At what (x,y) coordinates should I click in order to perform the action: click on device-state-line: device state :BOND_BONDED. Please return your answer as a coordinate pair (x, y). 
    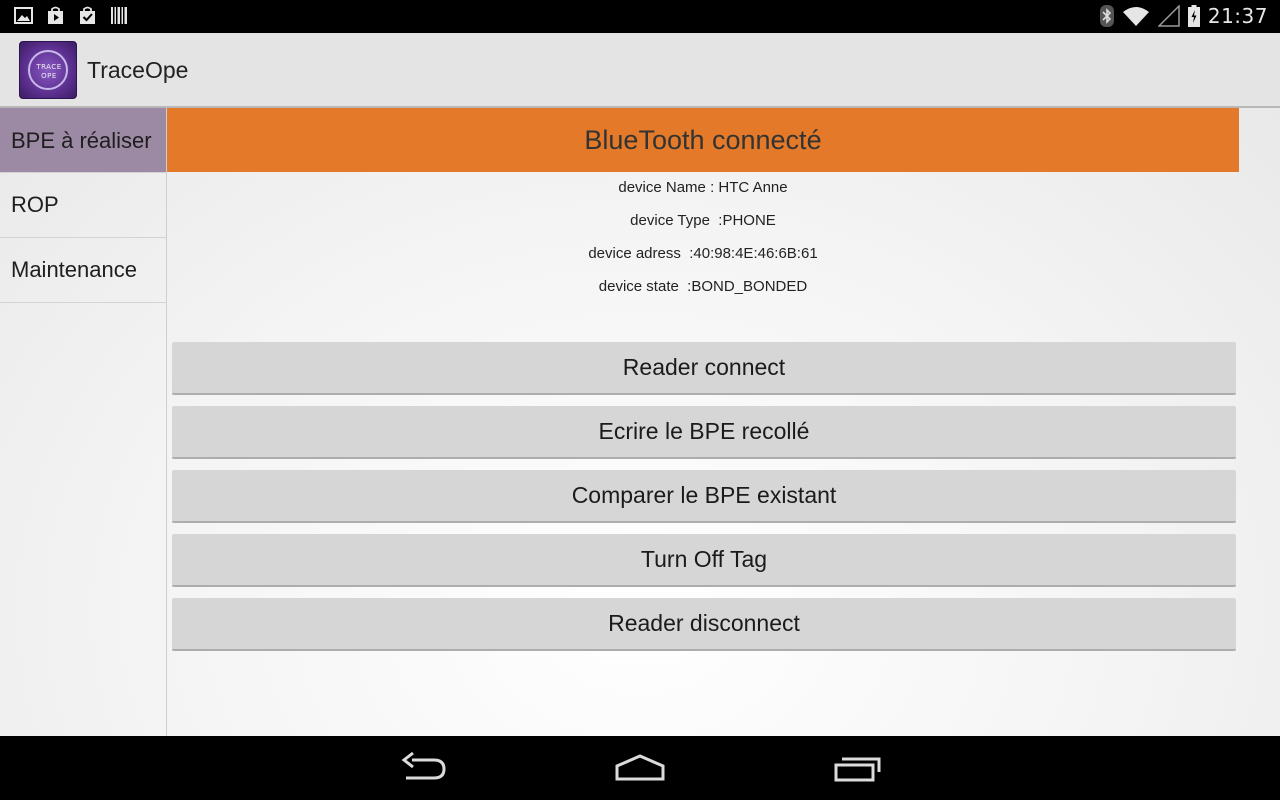
    Looking at the image, I should click on (703, 286).